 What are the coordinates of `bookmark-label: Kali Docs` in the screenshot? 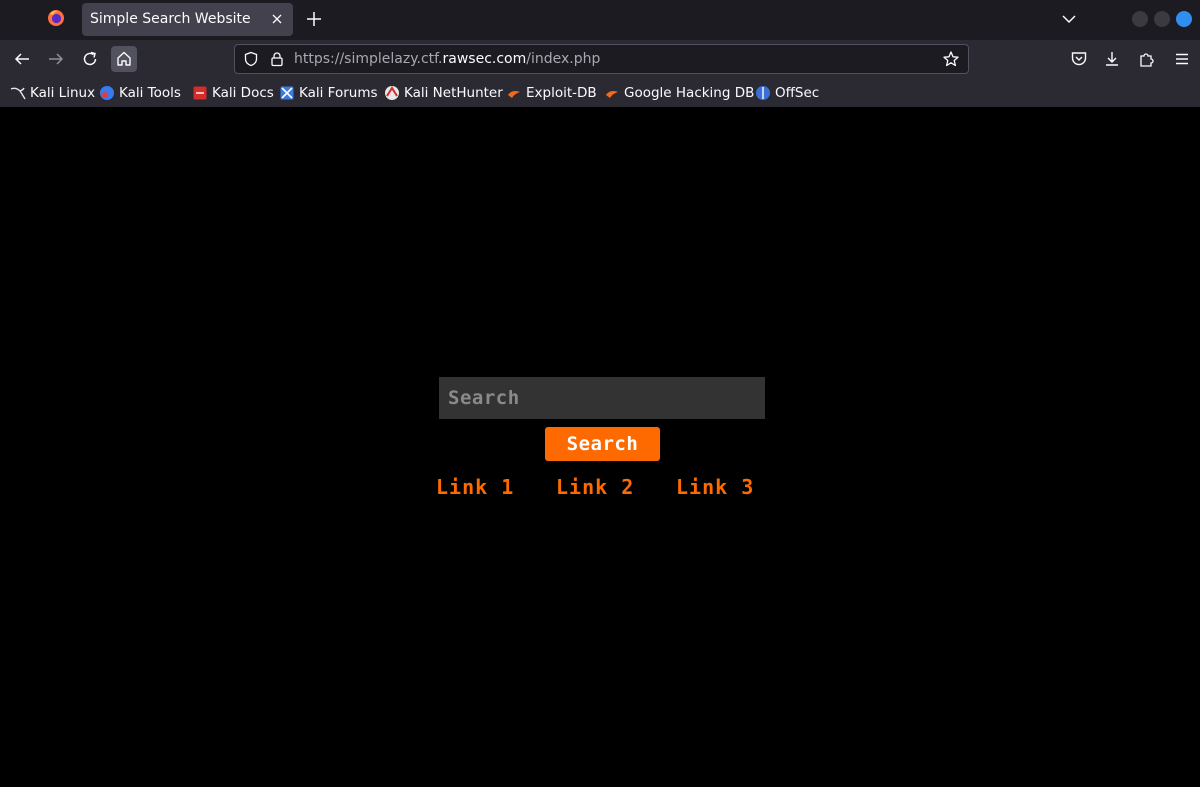 It's located at (243, 93).